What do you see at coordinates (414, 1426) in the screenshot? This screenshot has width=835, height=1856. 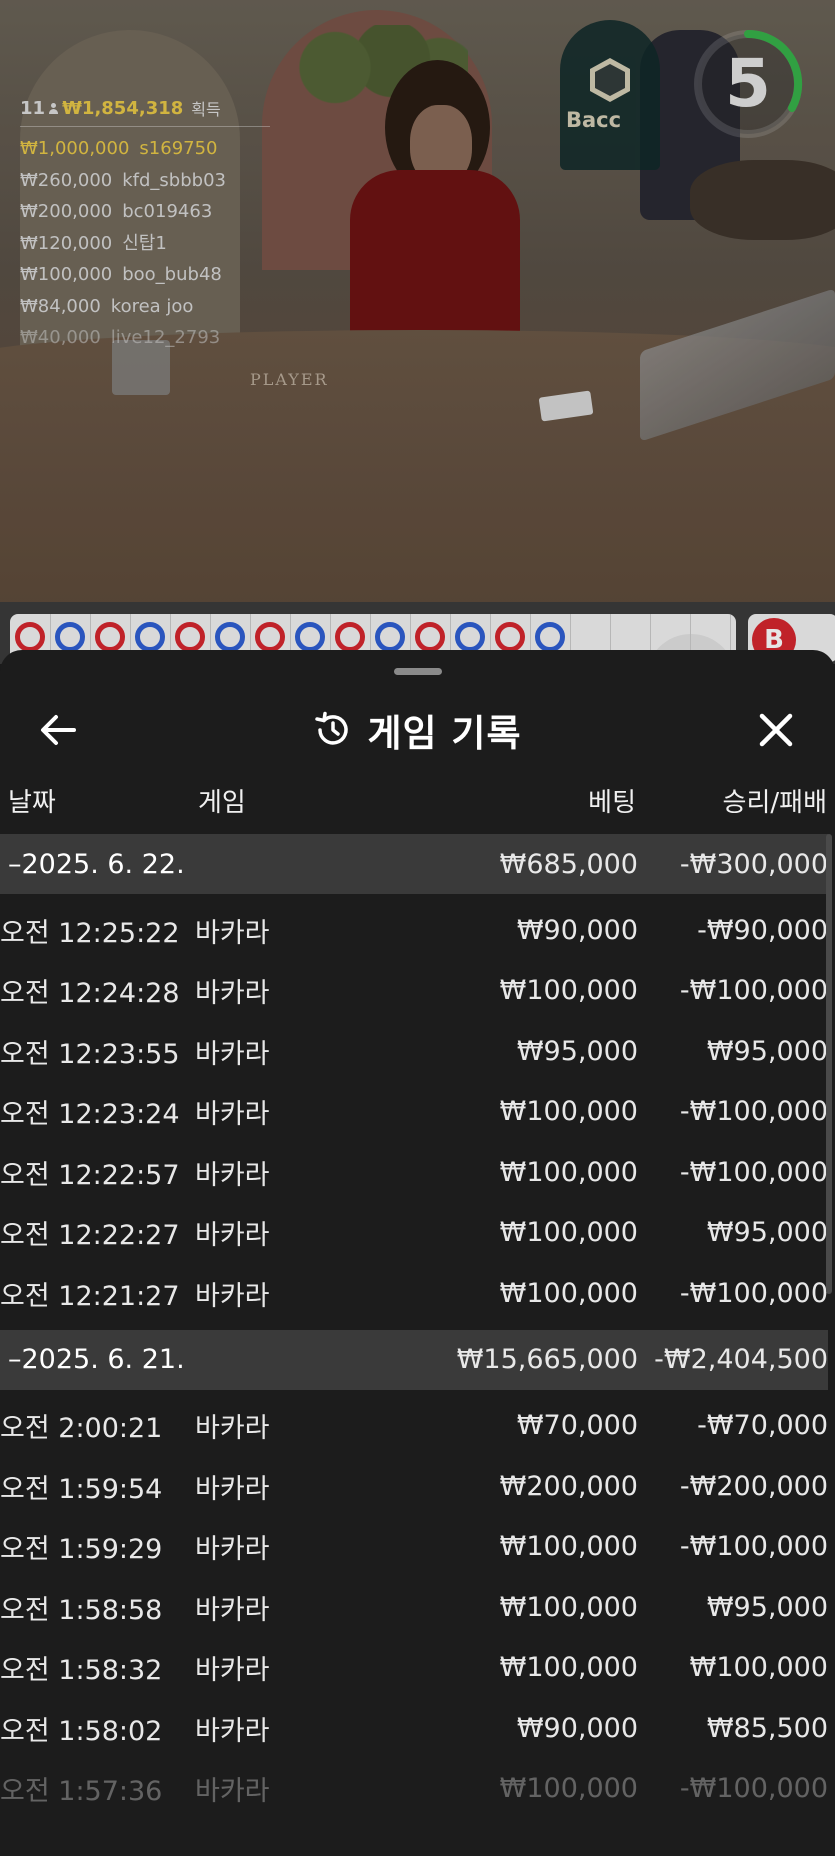 I see `history-row: 오전 2:00:21 바카라 ₩70,000 -₩70,000` at bounding box center [414, 1426].